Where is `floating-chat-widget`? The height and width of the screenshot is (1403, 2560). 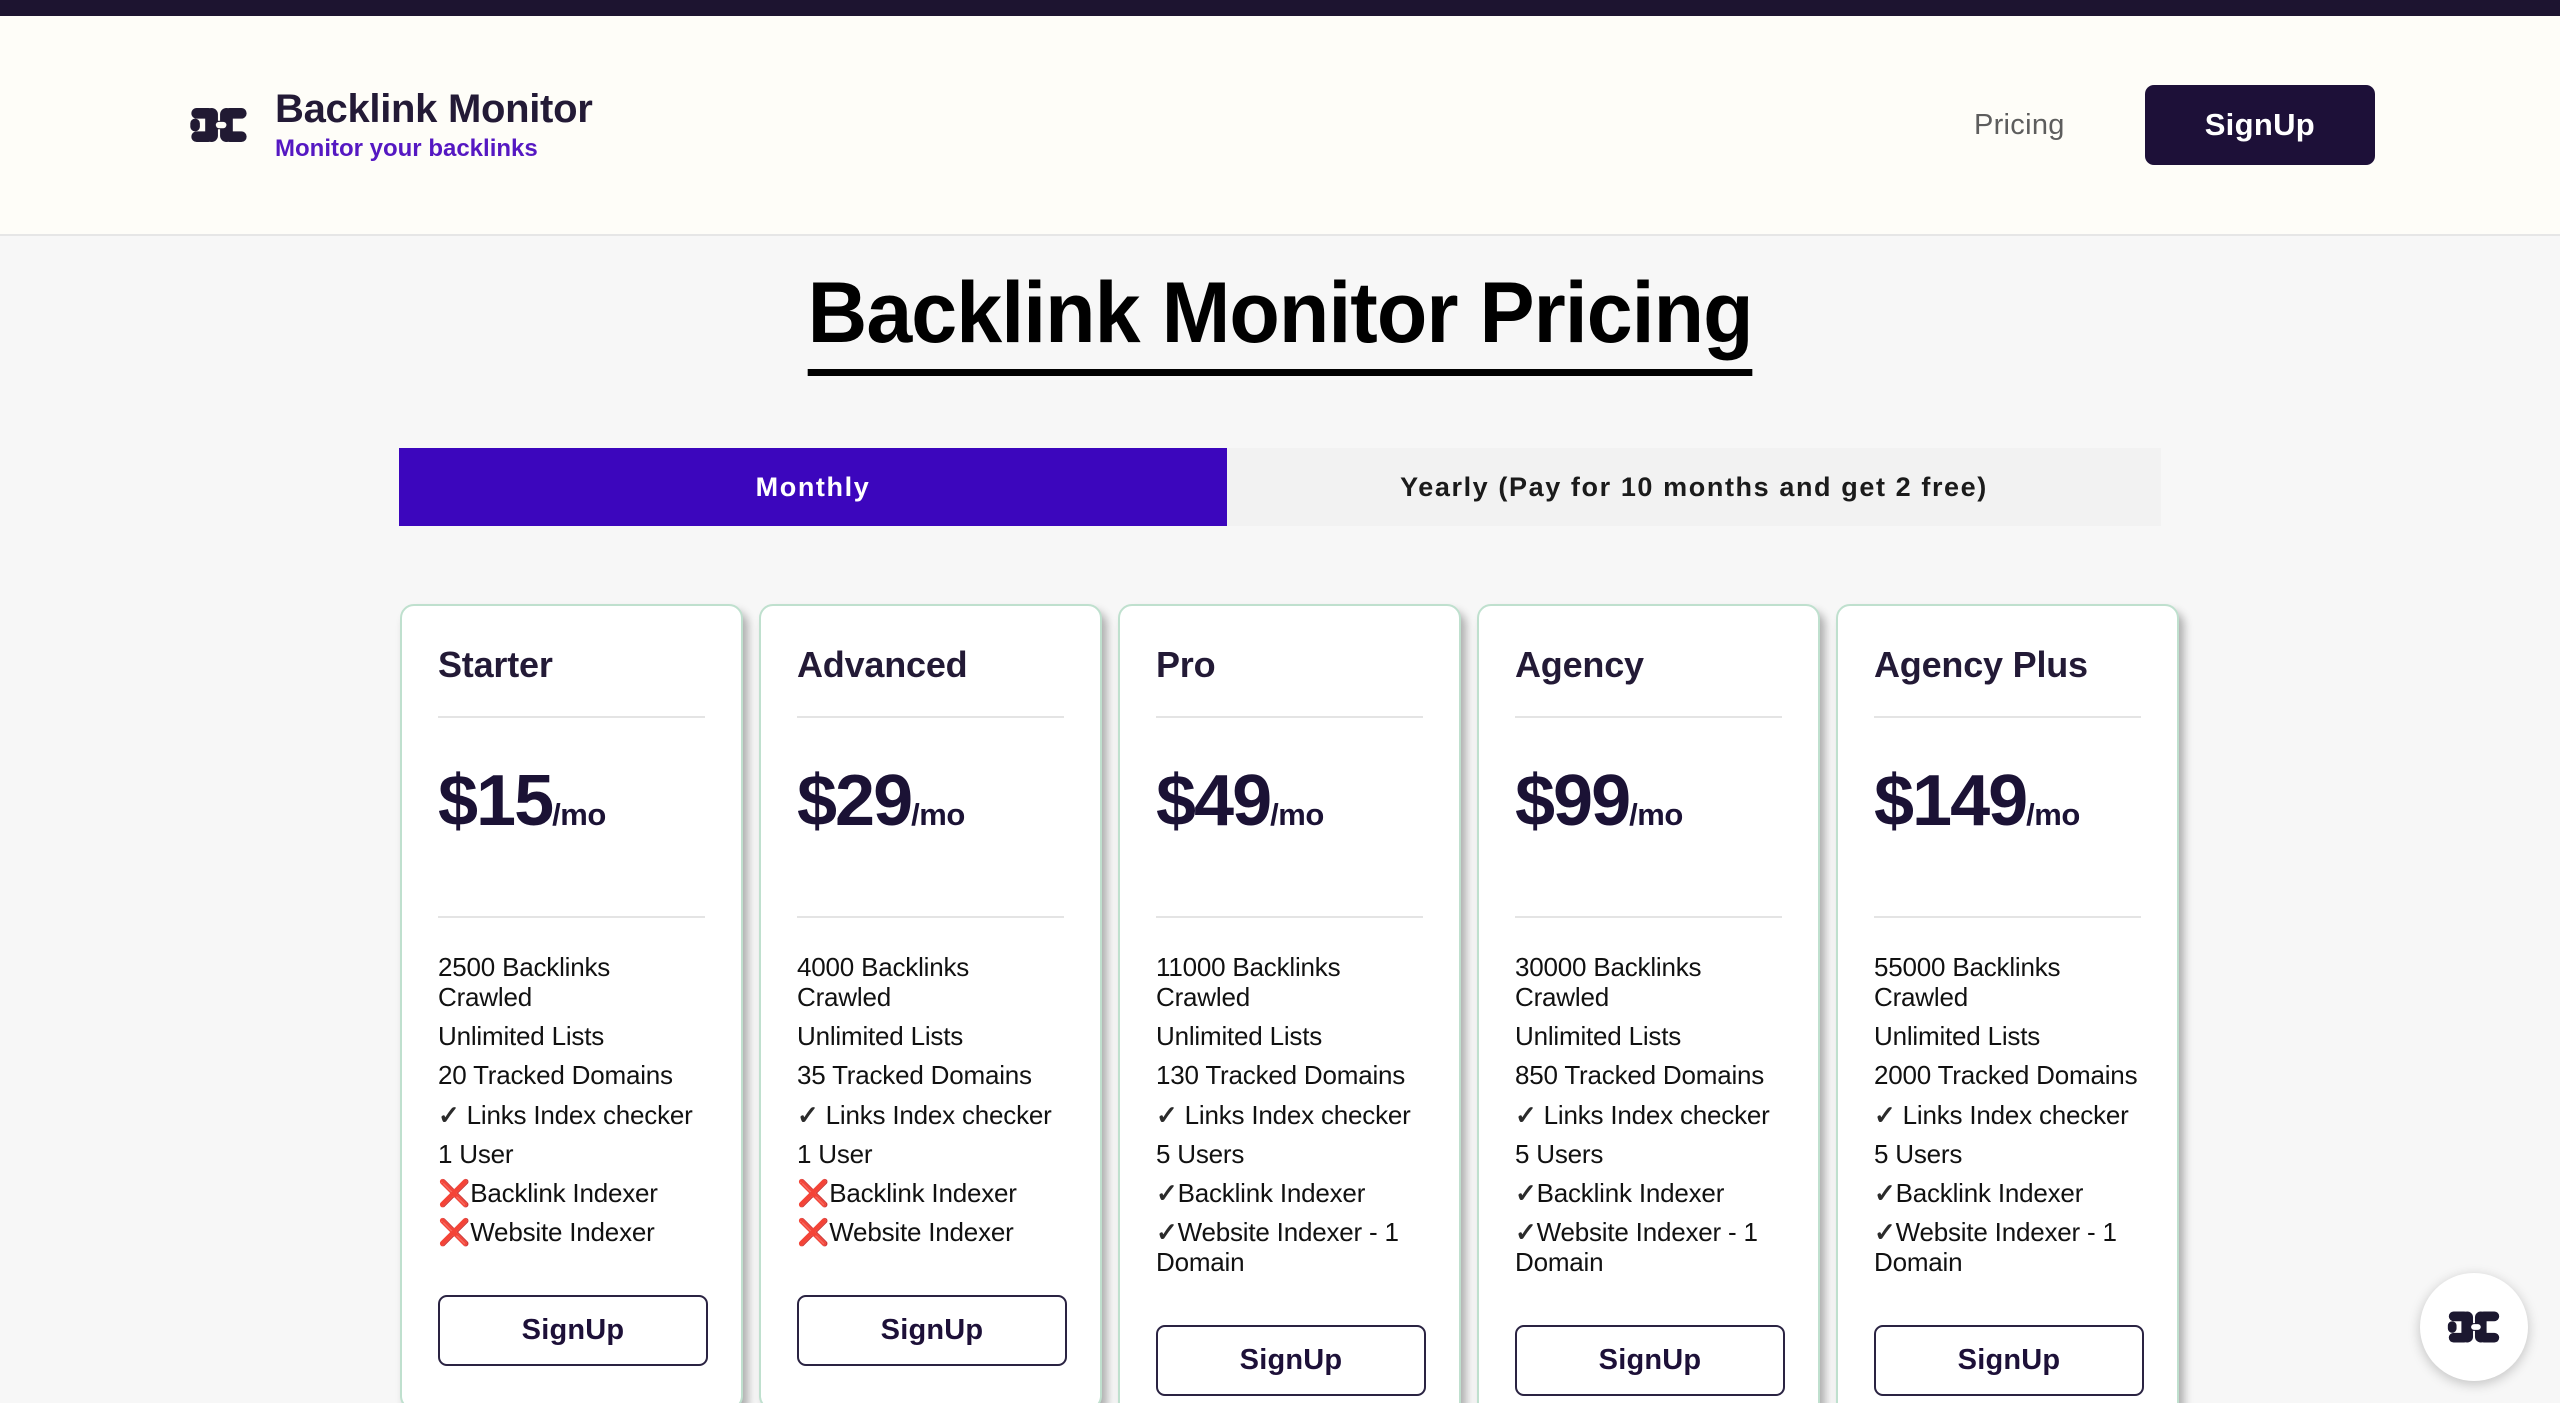 floating-chat-widget is located at coordinates (2474, 1327).